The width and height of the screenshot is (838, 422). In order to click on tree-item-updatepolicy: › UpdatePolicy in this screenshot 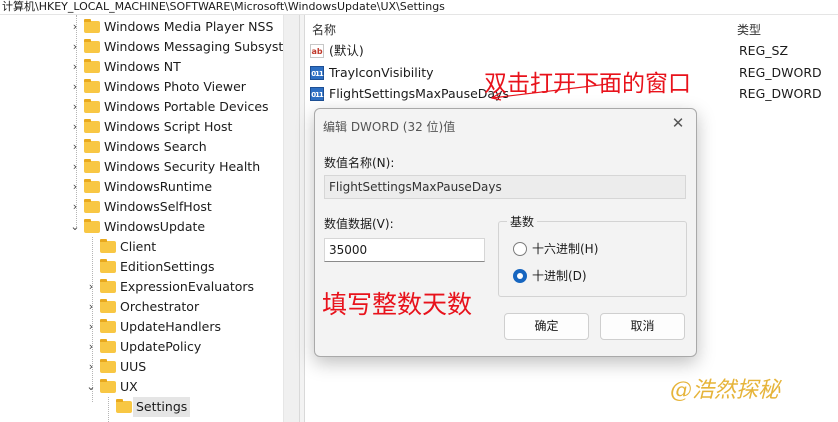, I will do `click(141, 347)`.